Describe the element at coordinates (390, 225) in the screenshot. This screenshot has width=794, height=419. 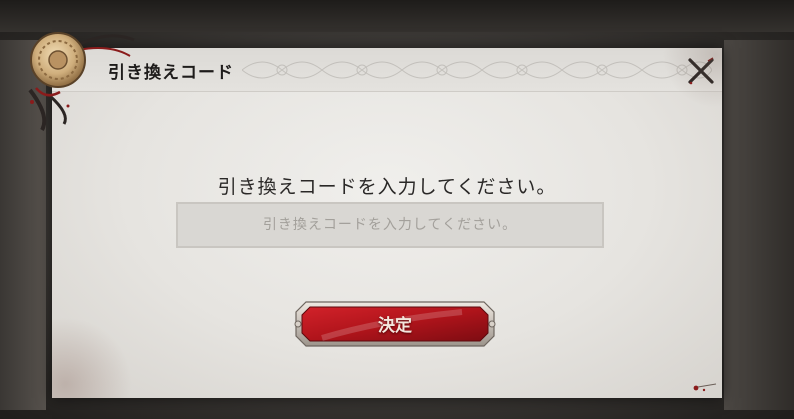
I see `redeem-code-input` at that location.